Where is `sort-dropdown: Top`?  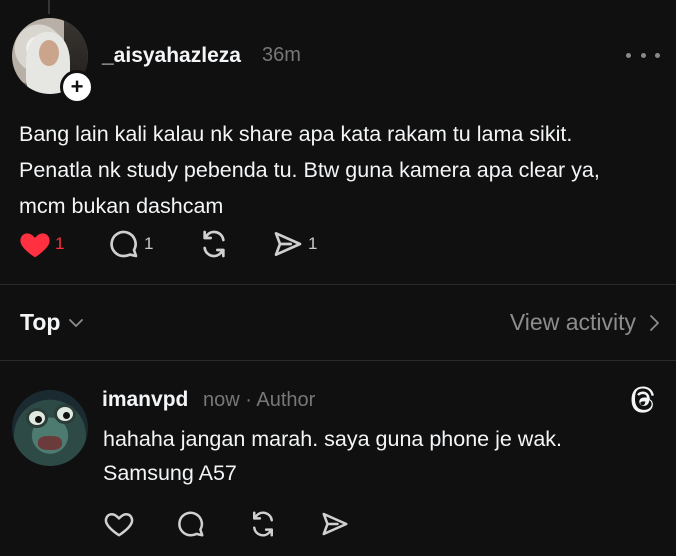 sort-dropdown: Top is located at coordinates (52, 322).